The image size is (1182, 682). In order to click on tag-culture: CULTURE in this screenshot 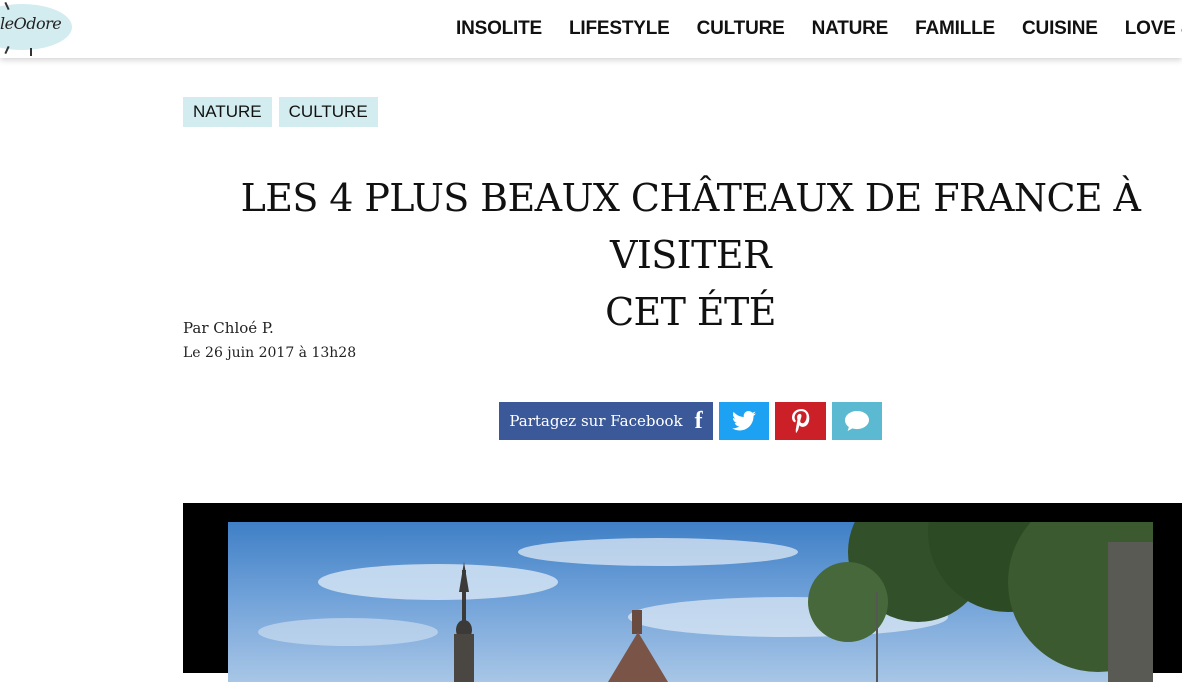, I will do `click(328, 112)`.